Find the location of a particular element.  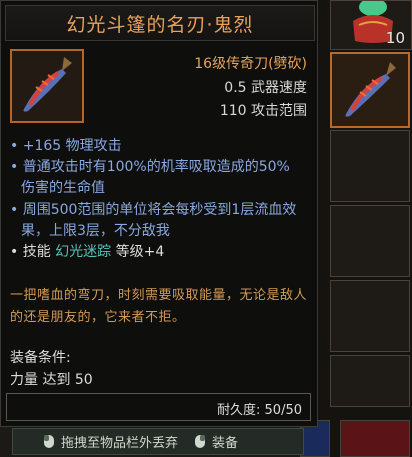

skill-line: • 技能 幻光迷踪 等级+4 is located at coordinates (160, 252).